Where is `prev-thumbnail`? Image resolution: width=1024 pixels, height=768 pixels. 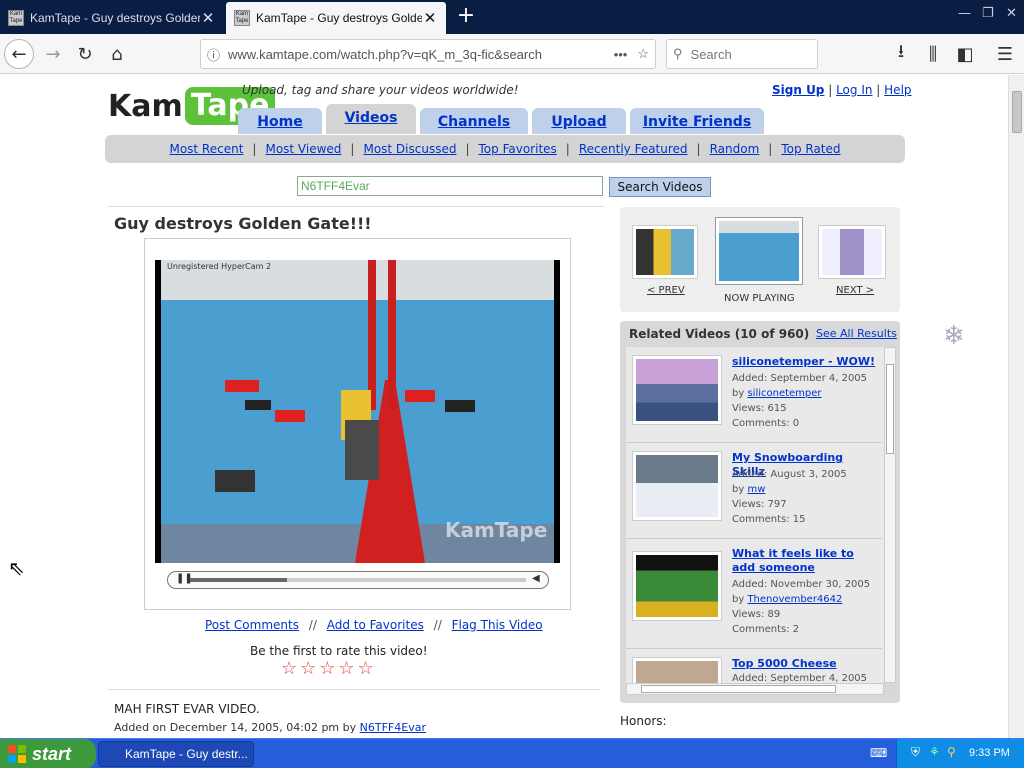
prev-thumbnail is located at coordinates (665, 252).